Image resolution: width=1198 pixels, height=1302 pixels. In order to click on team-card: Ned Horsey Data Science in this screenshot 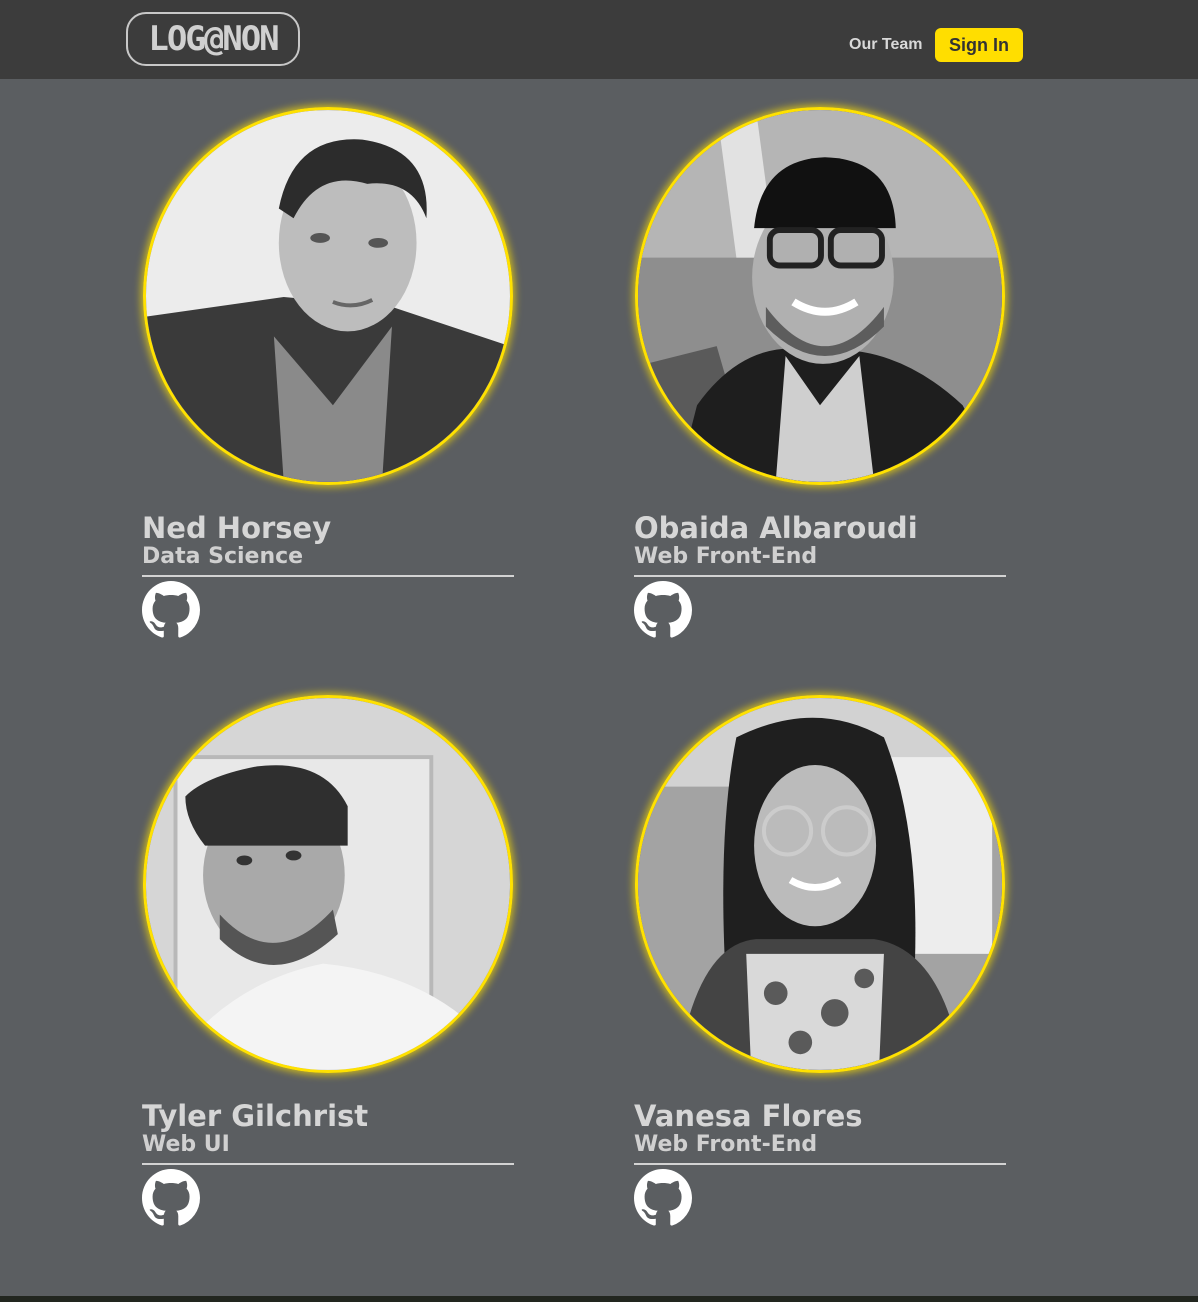, I will do `click(328, 377)`.